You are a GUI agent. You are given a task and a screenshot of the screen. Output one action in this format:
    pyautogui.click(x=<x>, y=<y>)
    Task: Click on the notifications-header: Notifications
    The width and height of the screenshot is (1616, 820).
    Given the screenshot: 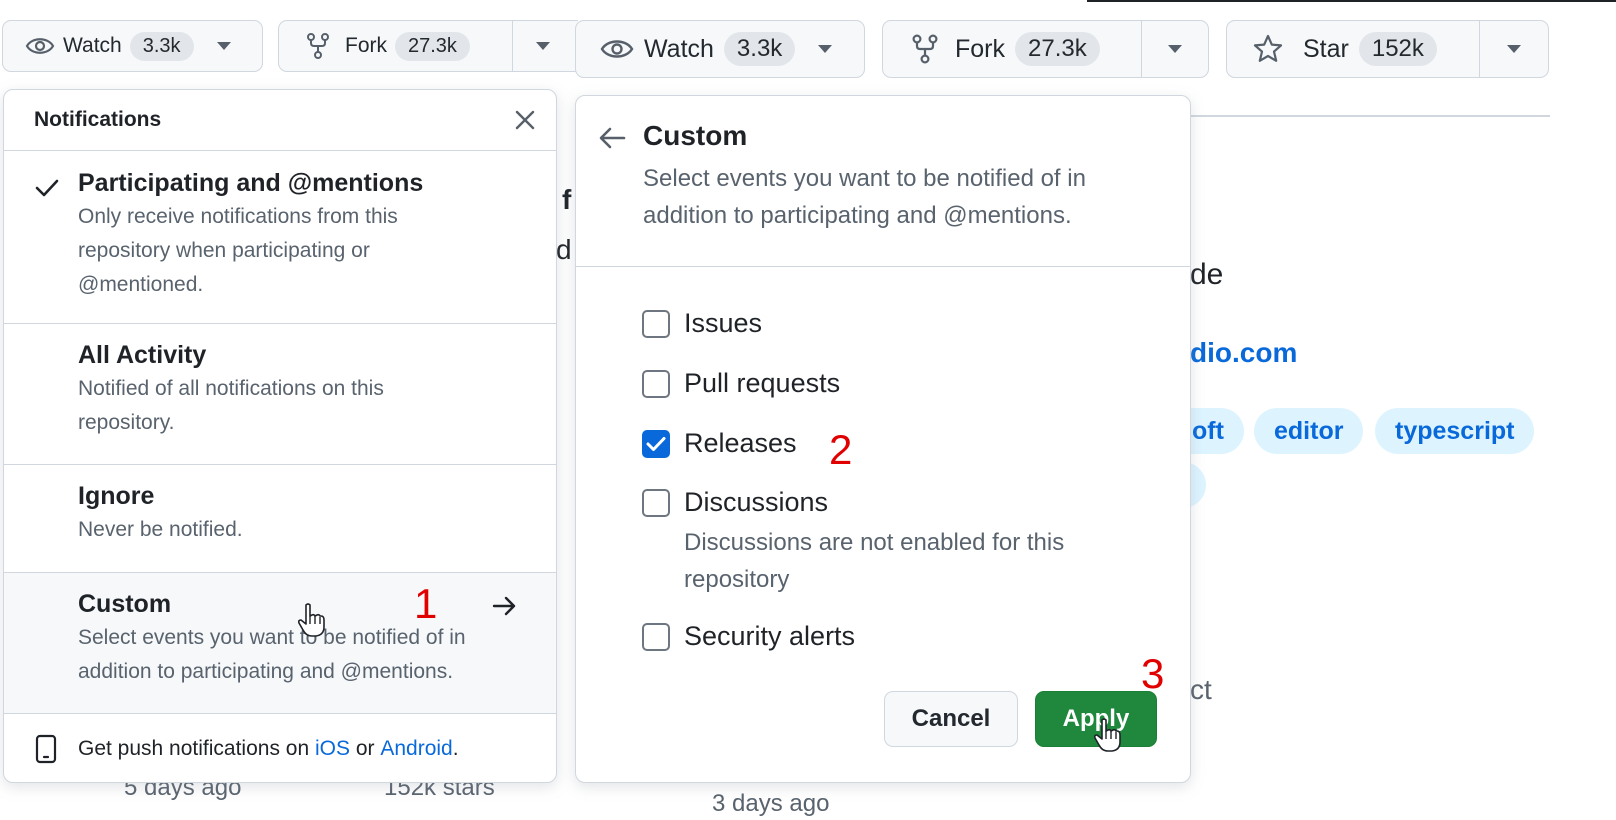 What is the action you would take?
    pyautogui.click(x=280, y=120)
    